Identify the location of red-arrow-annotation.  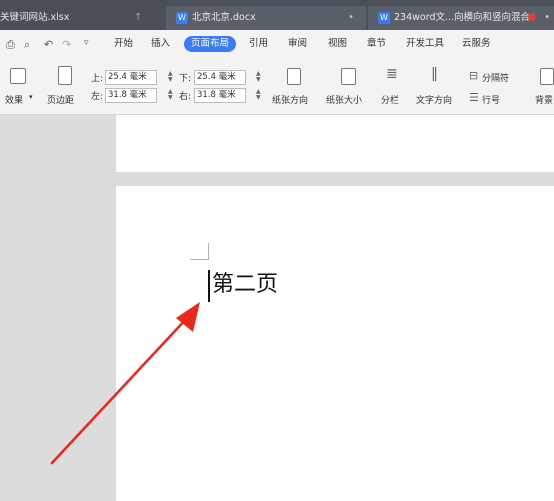
(125, 383).